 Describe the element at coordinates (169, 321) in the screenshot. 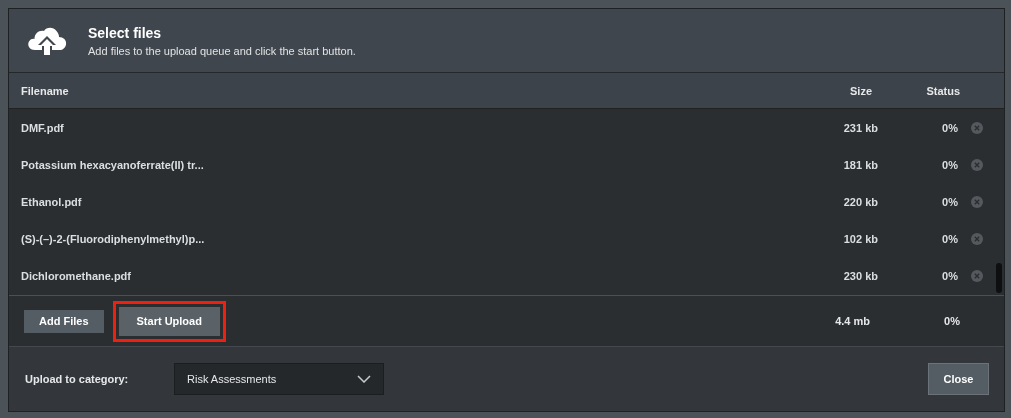

I see `action-button: Start Upload` at that location.